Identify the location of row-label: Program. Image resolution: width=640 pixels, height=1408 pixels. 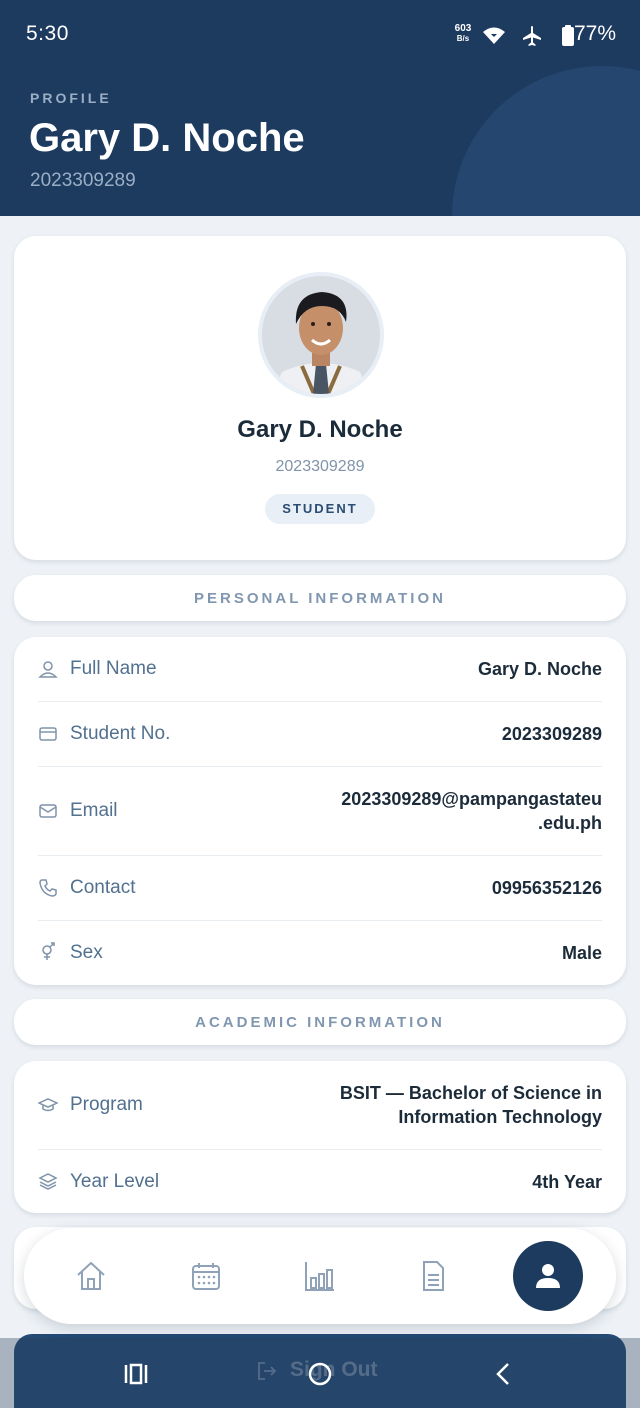
(106, 1104).